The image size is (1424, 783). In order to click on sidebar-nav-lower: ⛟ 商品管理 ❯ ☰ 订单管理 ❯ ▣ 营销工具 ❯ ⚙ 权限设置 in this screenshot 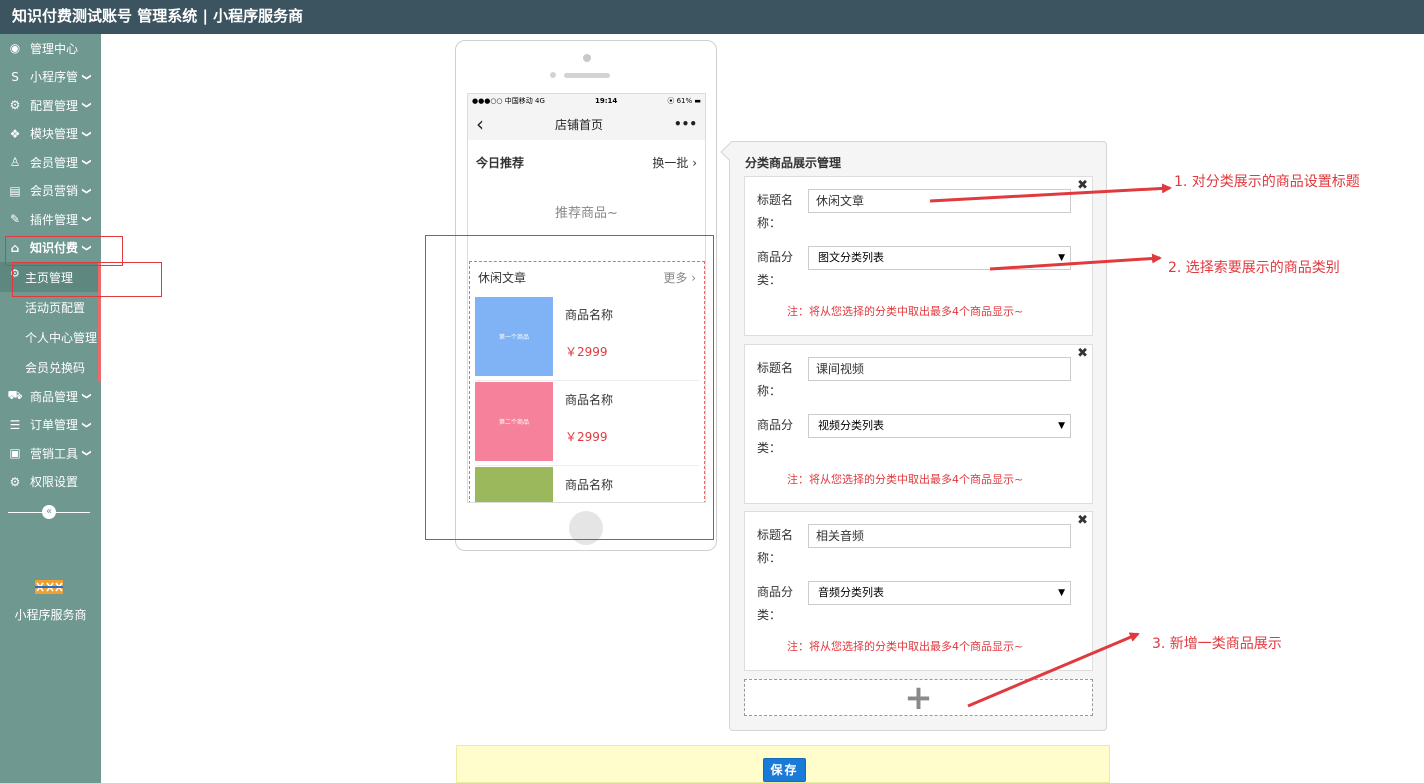, I will do `click(50, 439)`.